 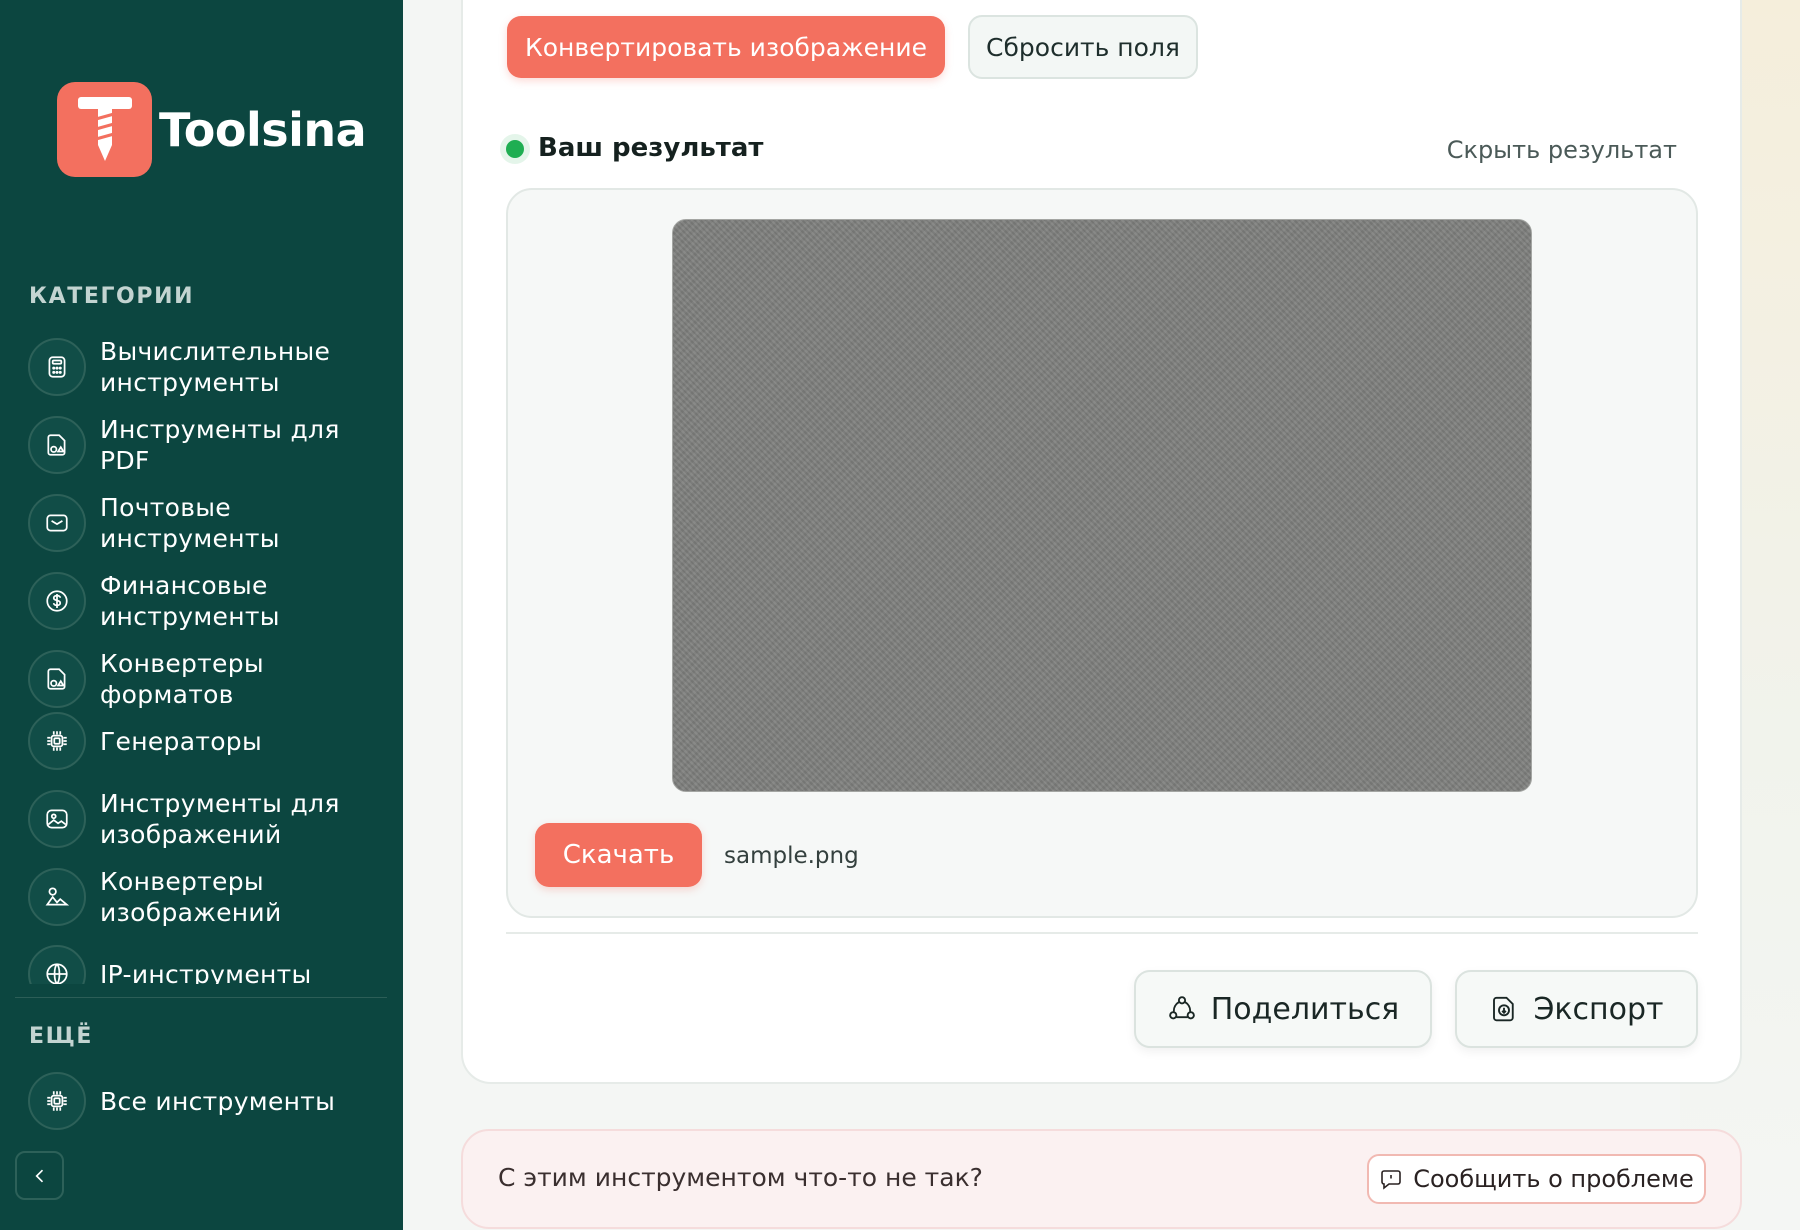 What do you see at coordinates (1598, 1009) in the screenshot?
I see `export-label: Экспорт` at bounding box center [1598, 1009].